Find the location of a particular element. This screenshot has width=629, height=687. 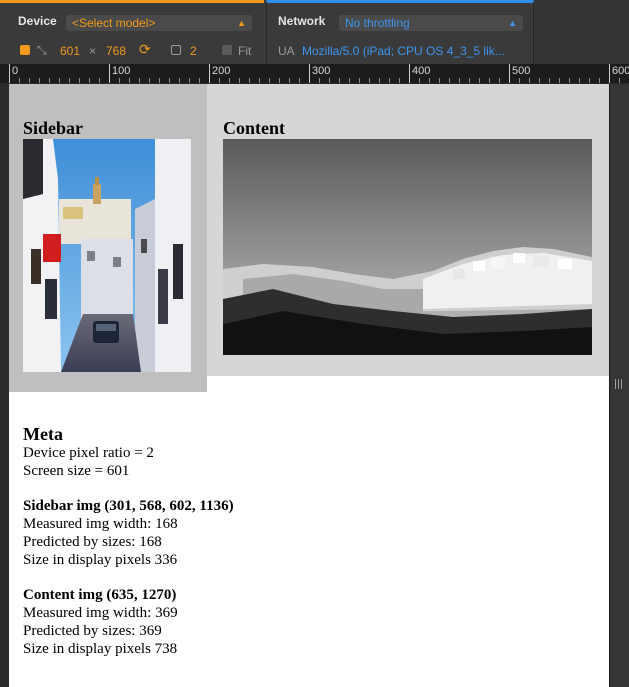

select-arrows-icon: ▲ is located at coordinates (241, 23).